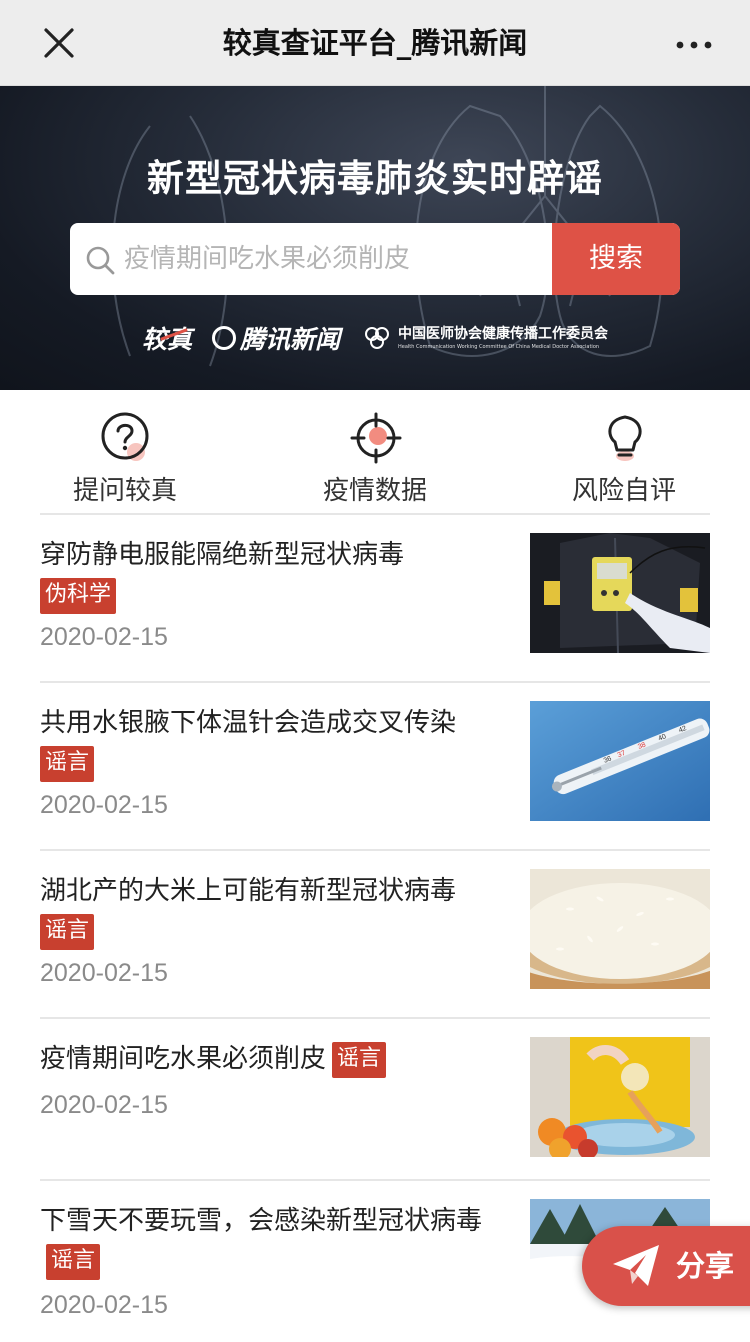 This screenshot has width=750, height=1342. What do you see at coordinates (374, 491) in the screenshot?
I see `action-label: 疫情数据` at bounding box center [374, 491].